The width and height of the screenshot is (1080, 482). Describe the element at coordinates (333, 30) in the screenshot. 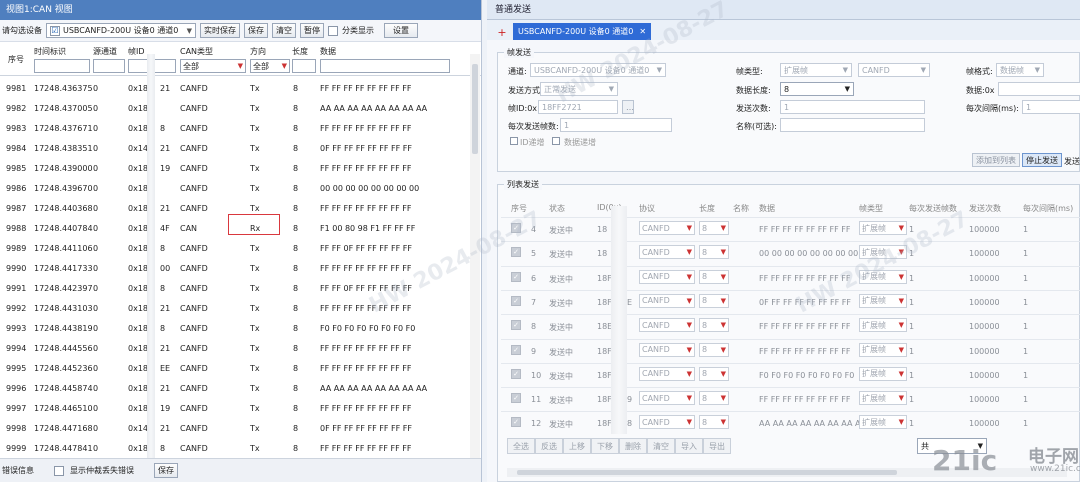

I see `classify-checkbox` at that location.